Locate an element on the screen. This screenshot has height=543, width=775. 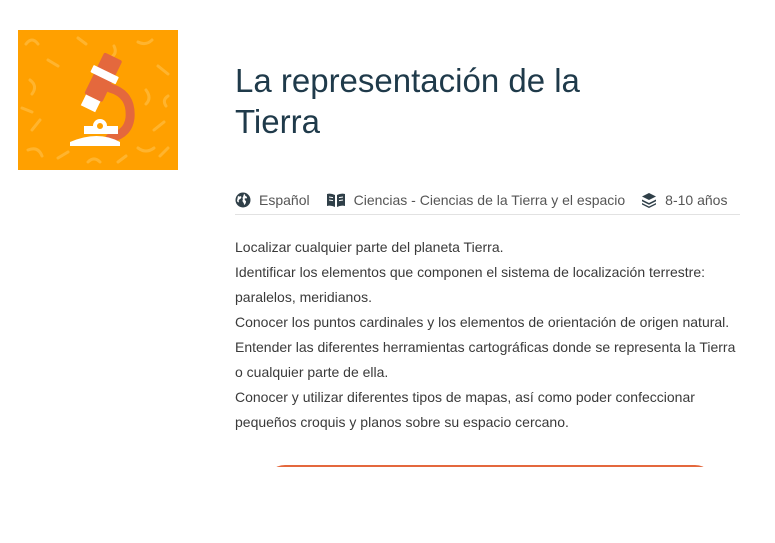
resource-thumbnail is located at coordinates (98, 100).